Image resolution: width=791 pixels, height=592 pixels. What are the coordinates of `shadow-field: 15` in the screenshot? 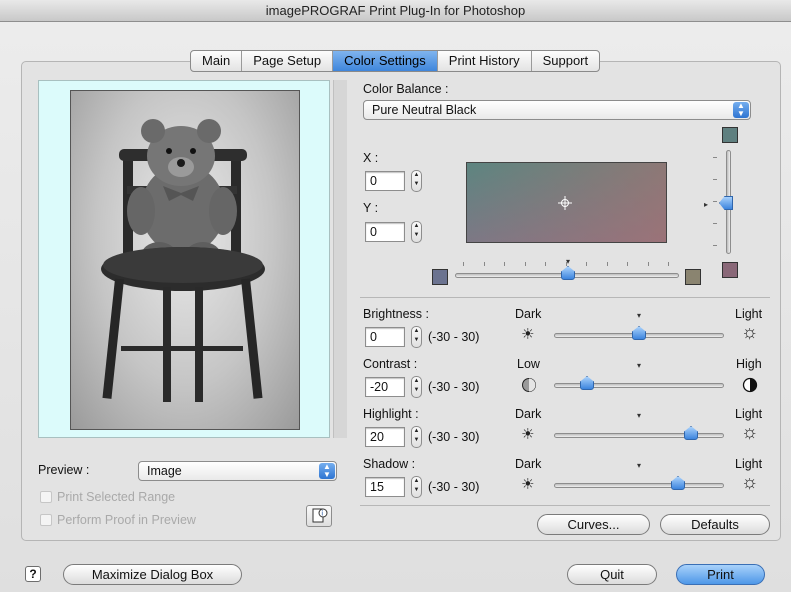 It's located at (385, 487).